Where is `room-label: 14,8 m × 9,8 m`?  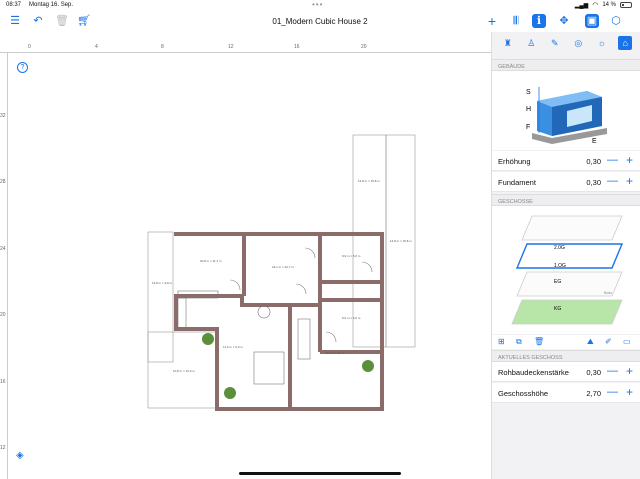
room-label: 14,8 m × 9,8 m is located at coordinates (162, 283).